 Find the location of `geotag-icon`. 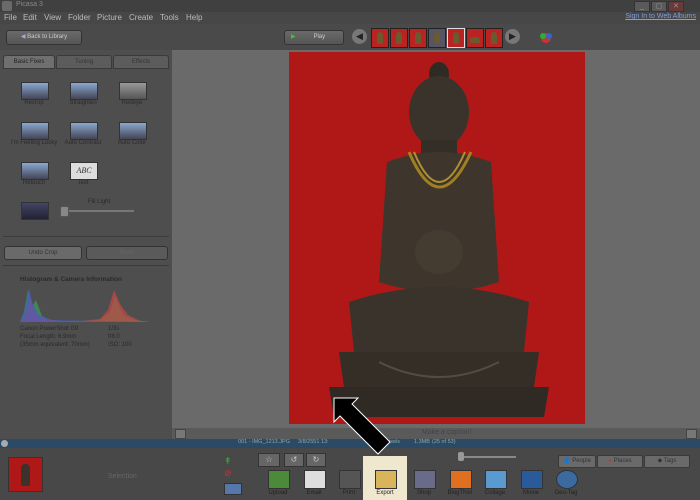

geotag-icon is located at coordinates (567, 479).